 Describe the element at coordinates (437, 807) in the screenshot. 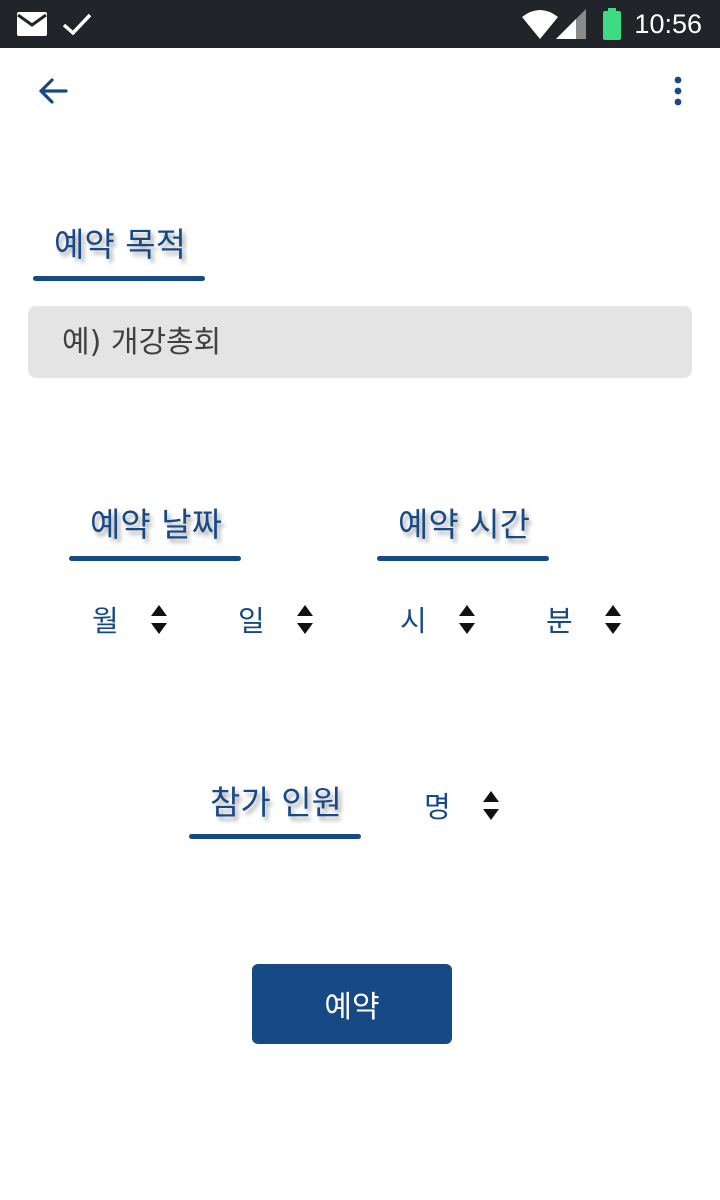

I see `people-unit: 명` at that location.